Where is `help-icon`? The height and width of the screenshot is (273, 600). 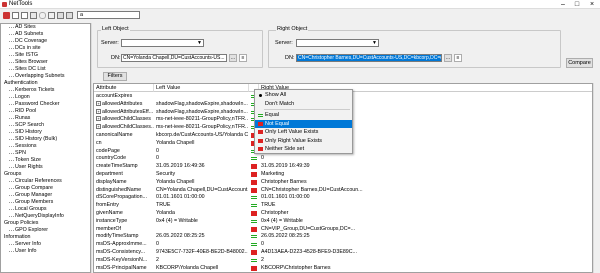 help-icon is located at coordinates (60, 15).